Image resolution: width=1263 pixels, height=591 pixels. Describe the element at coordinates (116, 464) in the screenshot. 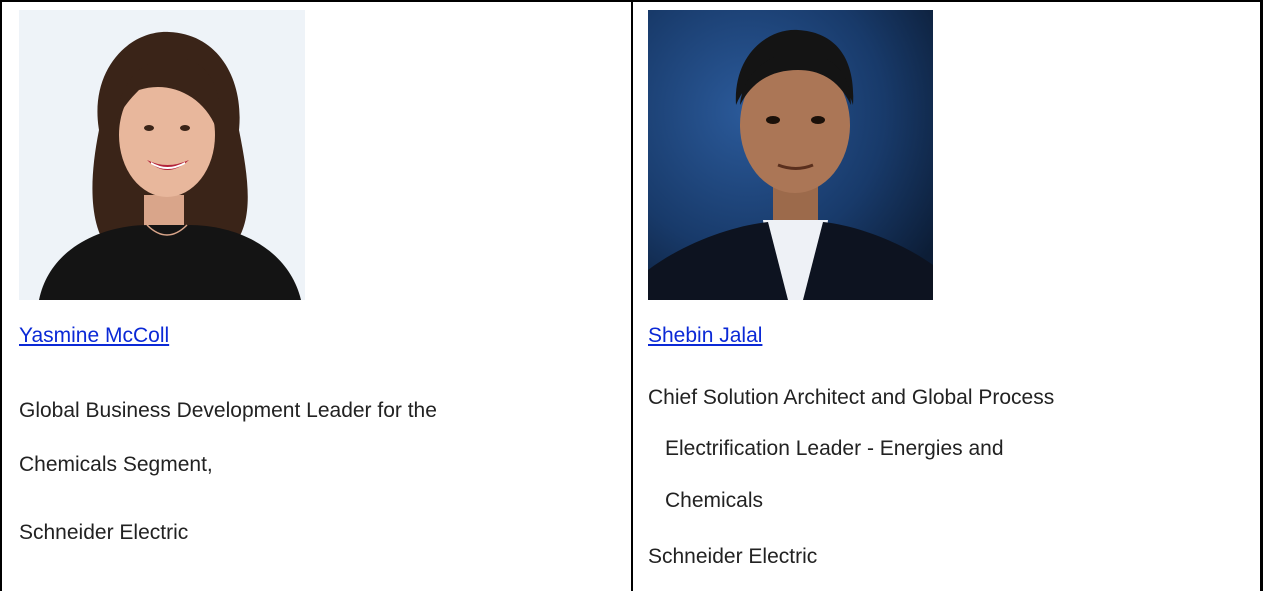

I see `speaker-title-line-2: Chemicals Segment,` at that location.